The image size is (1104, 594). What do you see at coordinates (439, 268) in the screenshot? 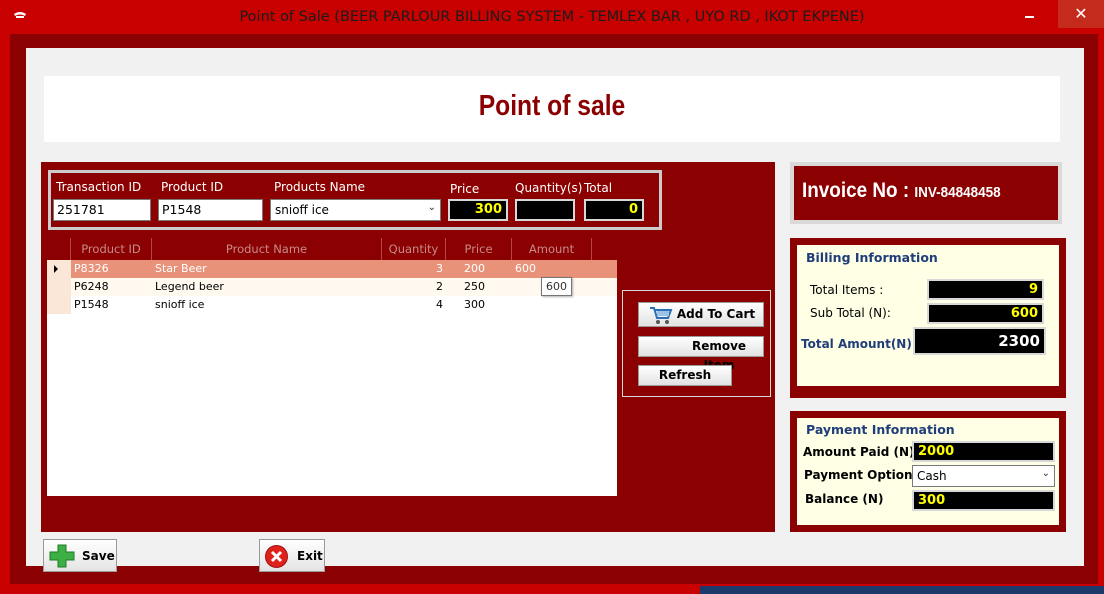
I see `cell-quantity: 3` at bounding box center [439, 268].